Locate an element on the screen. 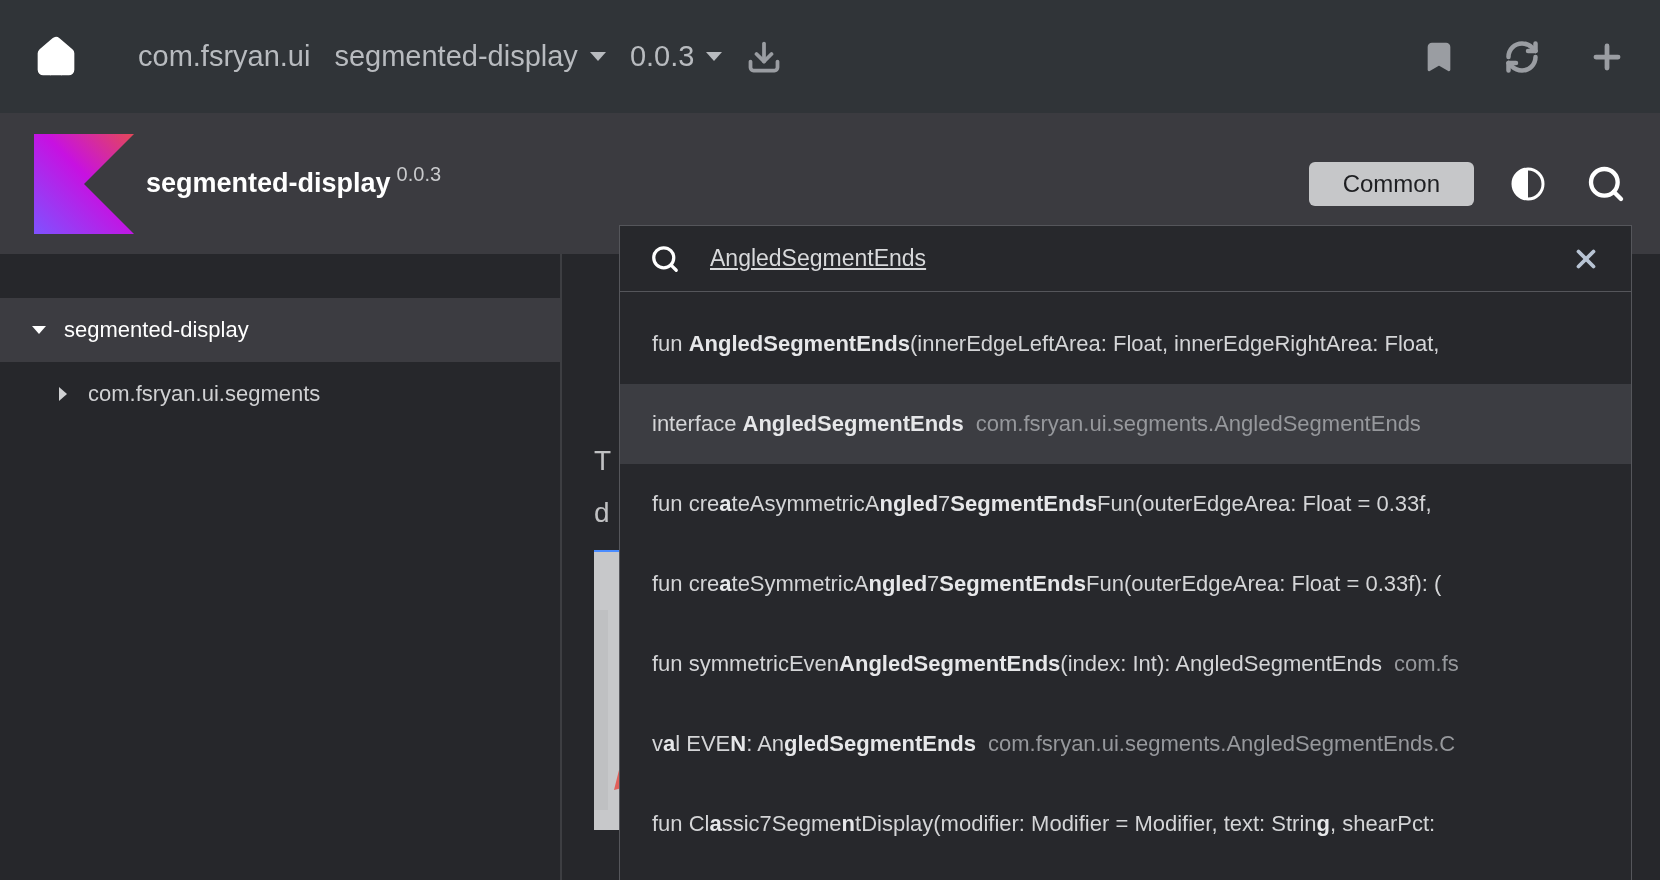  search-result: val EVEN: AngledSegmentEnds com.fsryan.ui.segments.AngledSegmentEnds.C is located at coordinates (1125, 744).